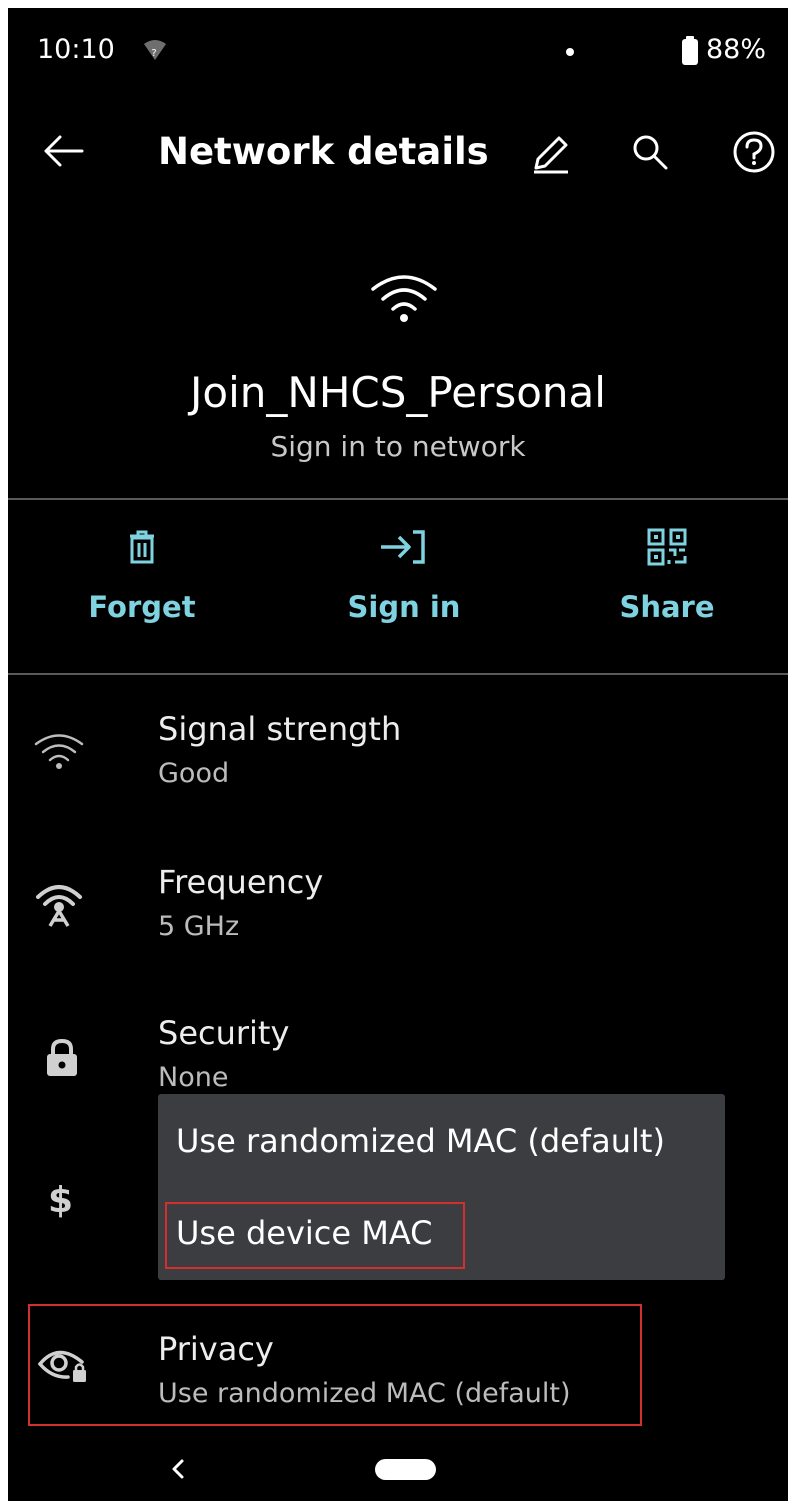  Describe the element at coordinates (193, 1077) in the screenshot. I see `security-value: None` at that location.